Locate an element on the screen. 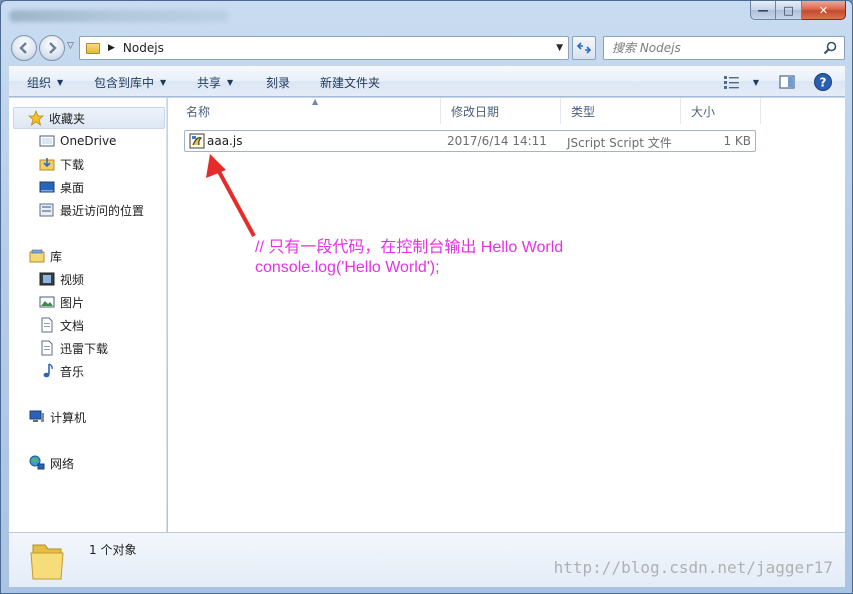 The height and width of the screenshot is (594, 853). file-name: aaa.js is located at coordinates (225, 141).